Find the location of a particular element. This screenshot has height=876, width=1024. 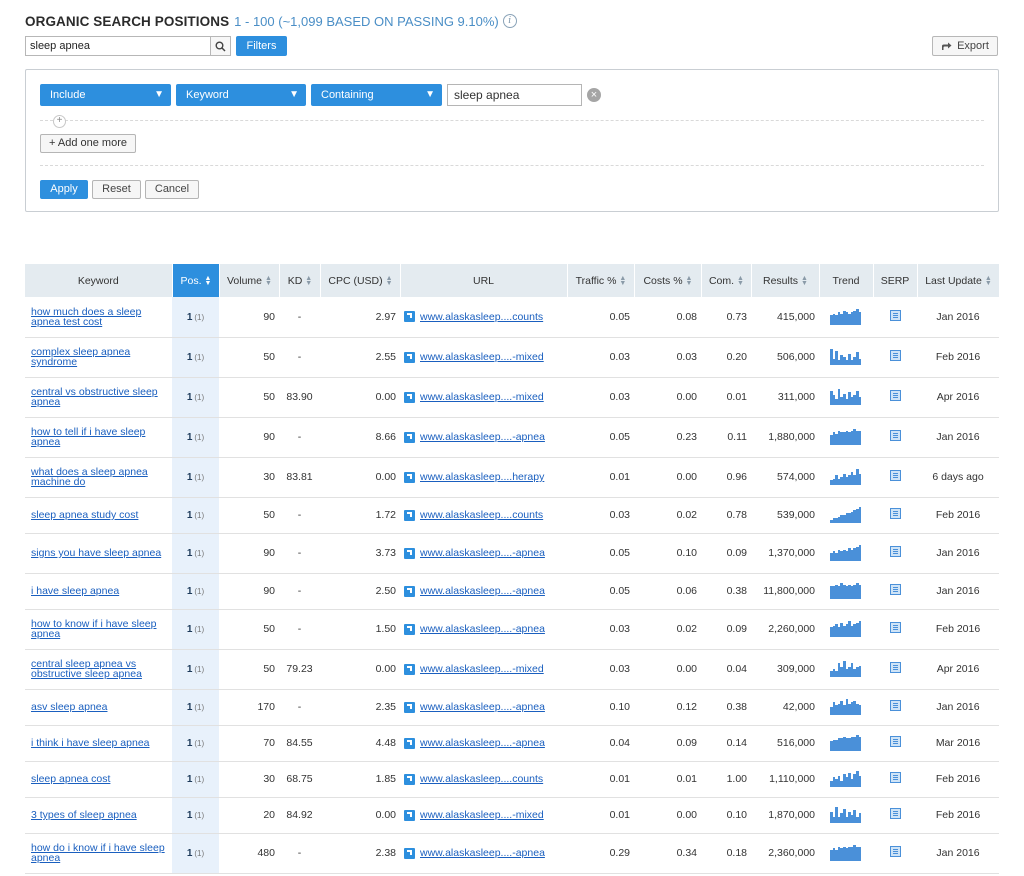

keyword-link: asv sleep apnea is located at coordinates (69, 707).